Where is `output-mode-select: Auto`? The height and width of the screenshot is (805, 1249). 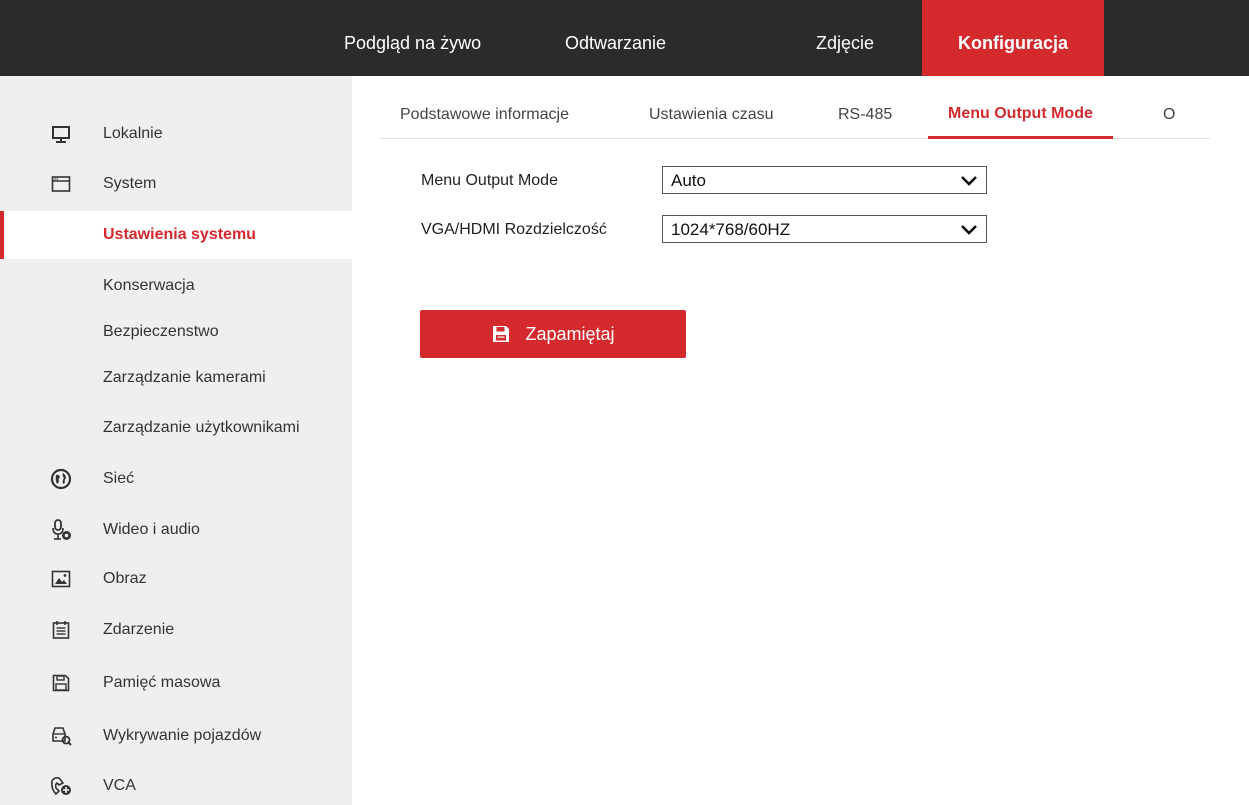
output-mode-select: Auto is located at coordinates (824, 180).